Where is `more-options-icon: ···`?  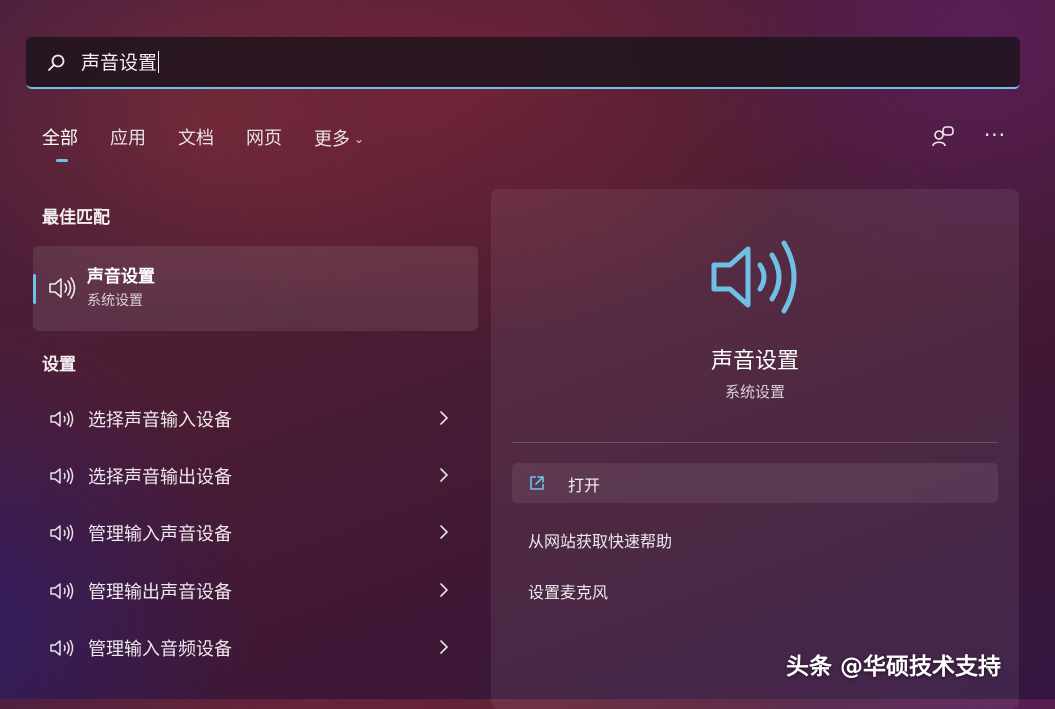 more-options-icon: ··· is located at coordinates (995, 137).